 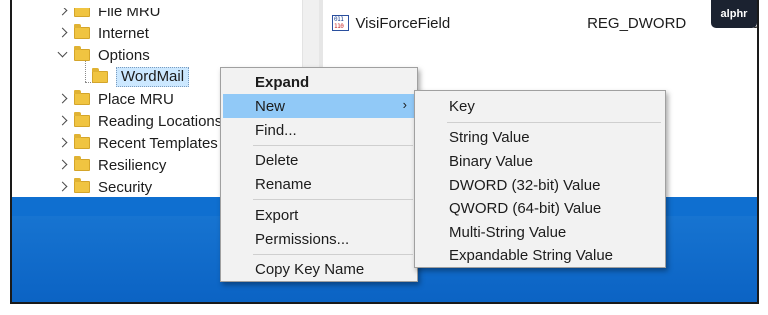 I want to click on menu-item-expand: Expand, so click(x=319, y=82).